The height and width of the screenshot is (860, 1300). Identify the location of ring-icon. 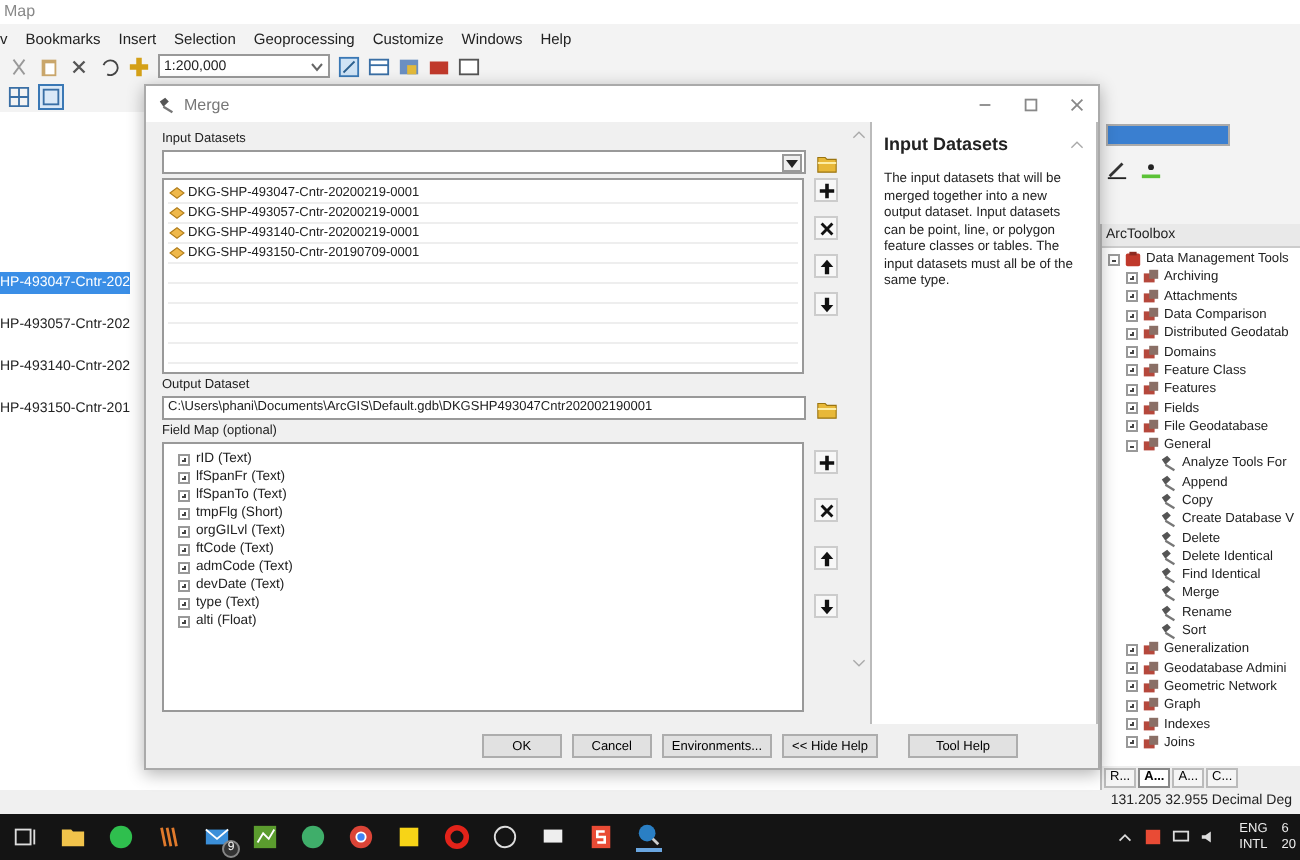
(457, 837).